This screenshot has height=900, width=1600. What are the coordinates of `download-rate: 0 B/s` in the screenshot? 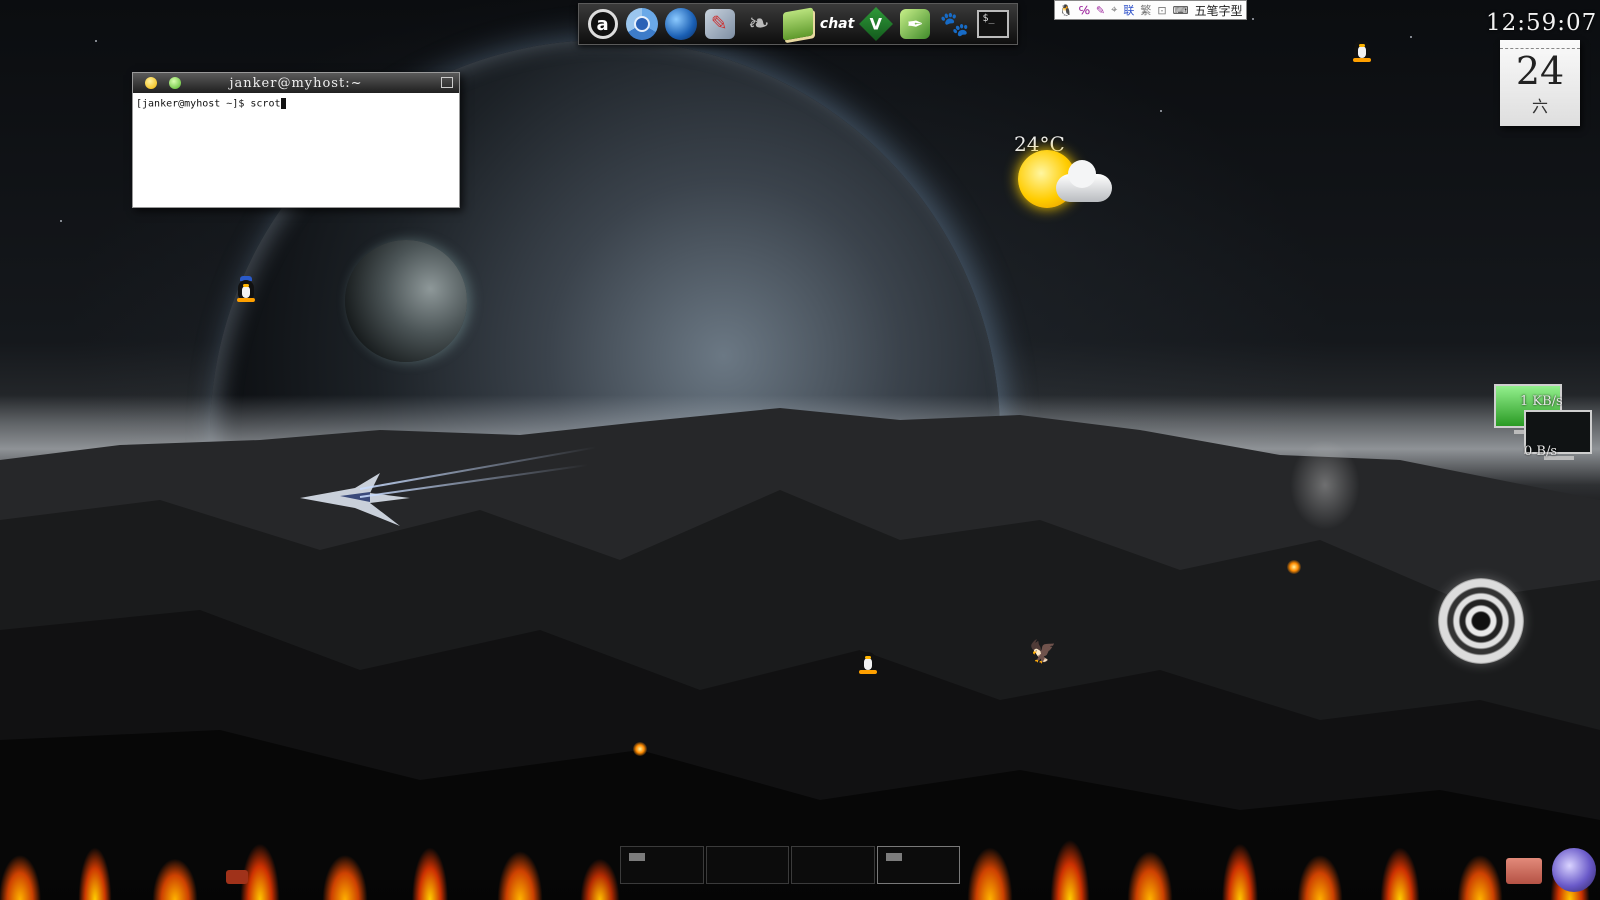 It's located at (1541, 451).